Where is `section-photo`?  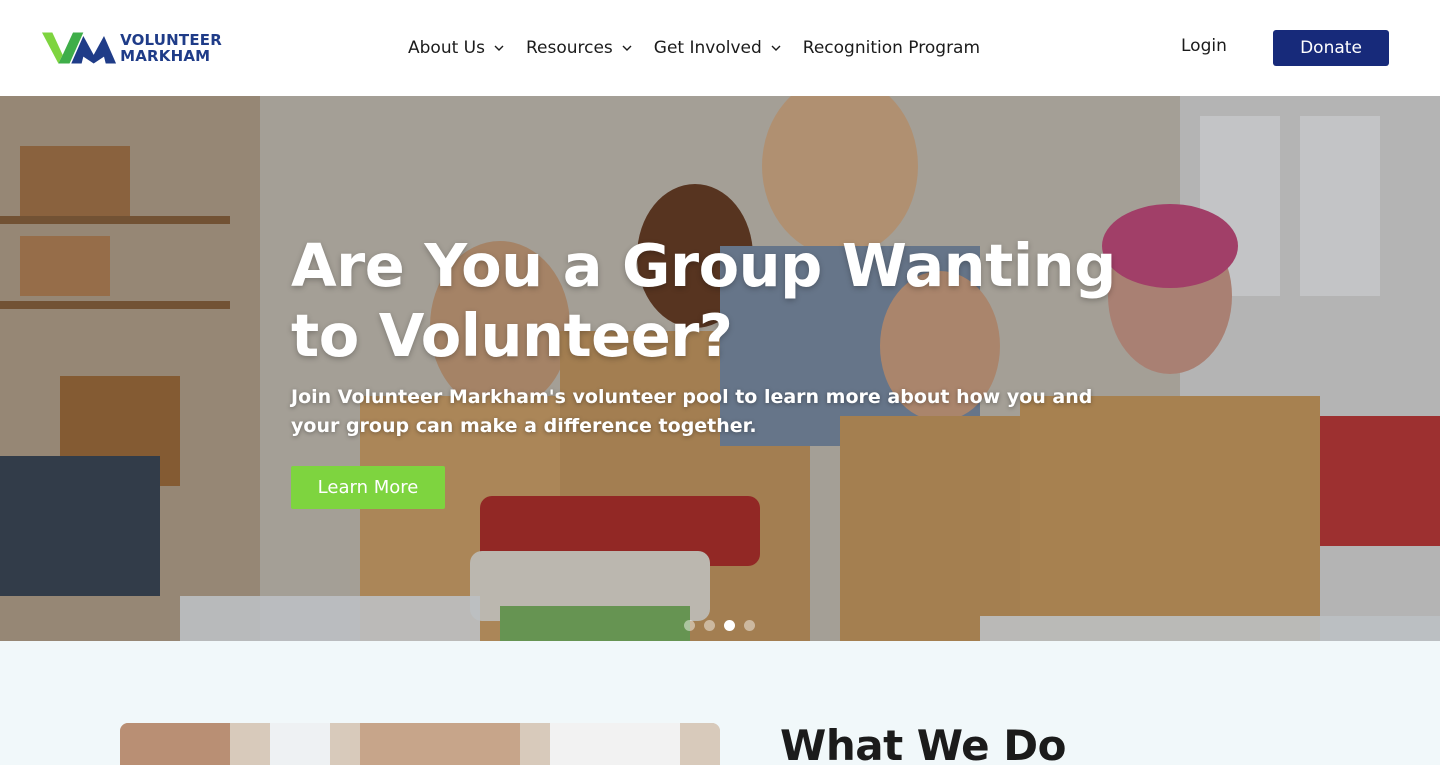 section-photo is located at coordinates (420, 744).